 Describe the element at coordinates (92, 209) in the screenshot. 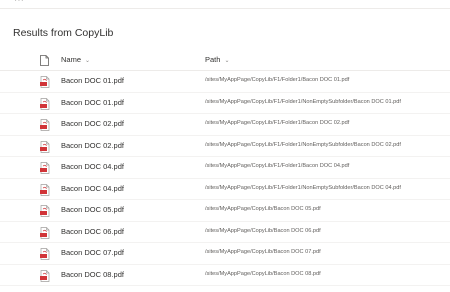

I see `file-name-link: Bacon DOC 05.pdf` at that location.